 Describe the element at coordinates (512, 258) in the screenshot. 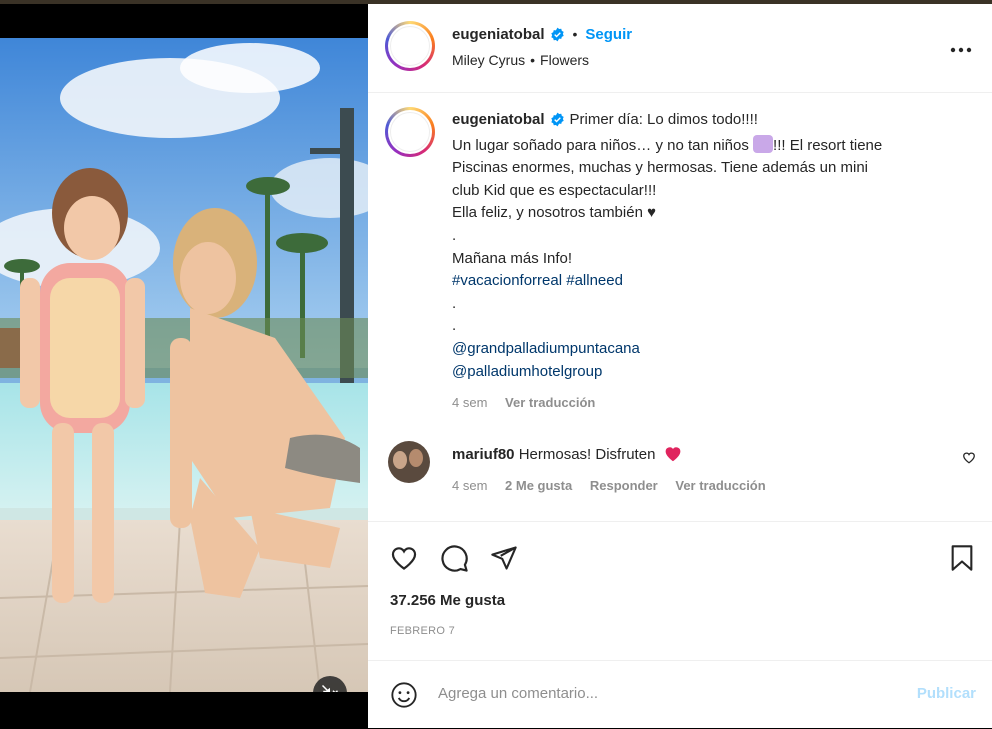

I see `caption-line: Mañana más Info!` at that location.